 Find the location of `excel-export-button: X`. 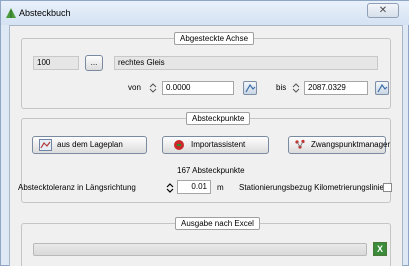

excel-export-button: X is located at coordinates (380, 249).